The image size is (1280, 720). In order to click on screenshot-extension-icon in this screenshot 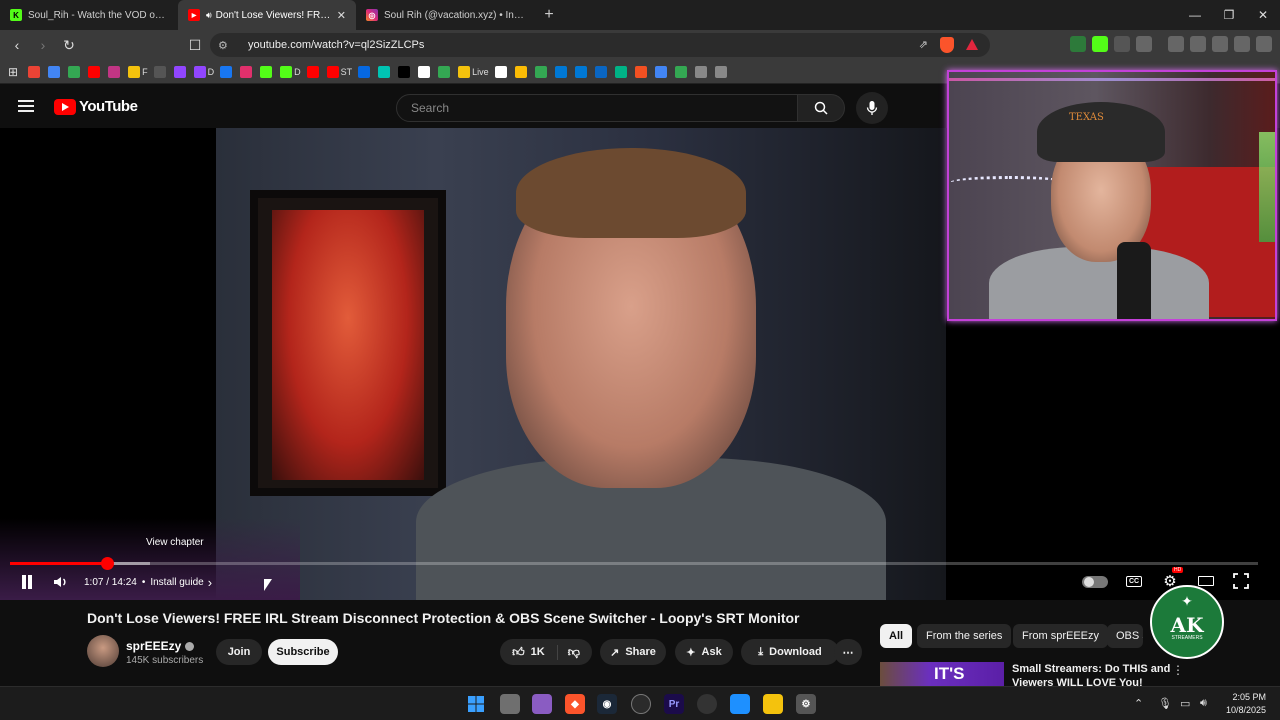, I will do `click(1122, 44)`.